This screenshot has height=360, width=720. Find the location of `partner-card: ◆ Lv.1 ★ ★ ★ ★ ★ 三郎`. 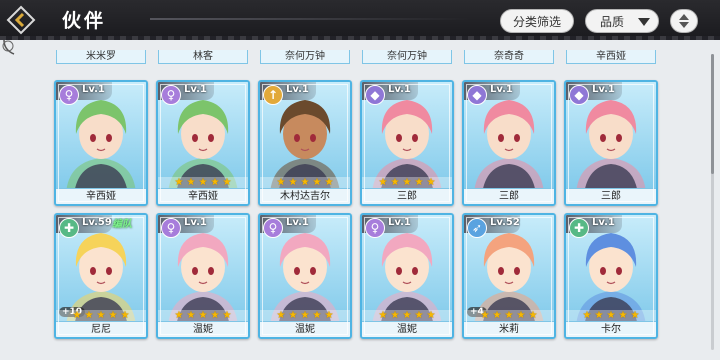

partner-card: ◆ Lv.1 ★ ★ ★ ★ ★ 三郎 is located at coordinates (407, 143).